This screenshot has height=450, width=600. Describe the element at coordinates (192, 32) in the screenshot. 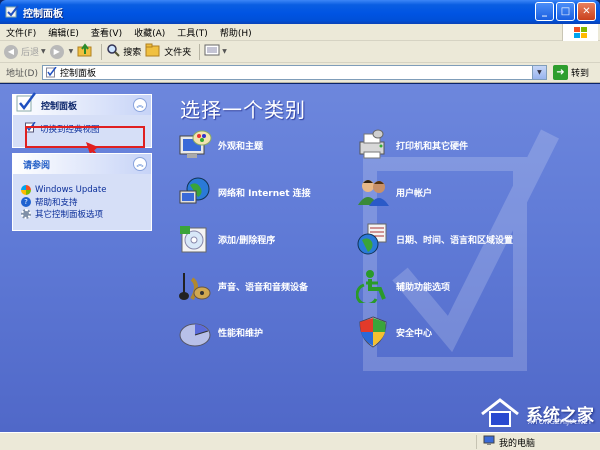

I see `menu-tools: 工具(T)` at that location.